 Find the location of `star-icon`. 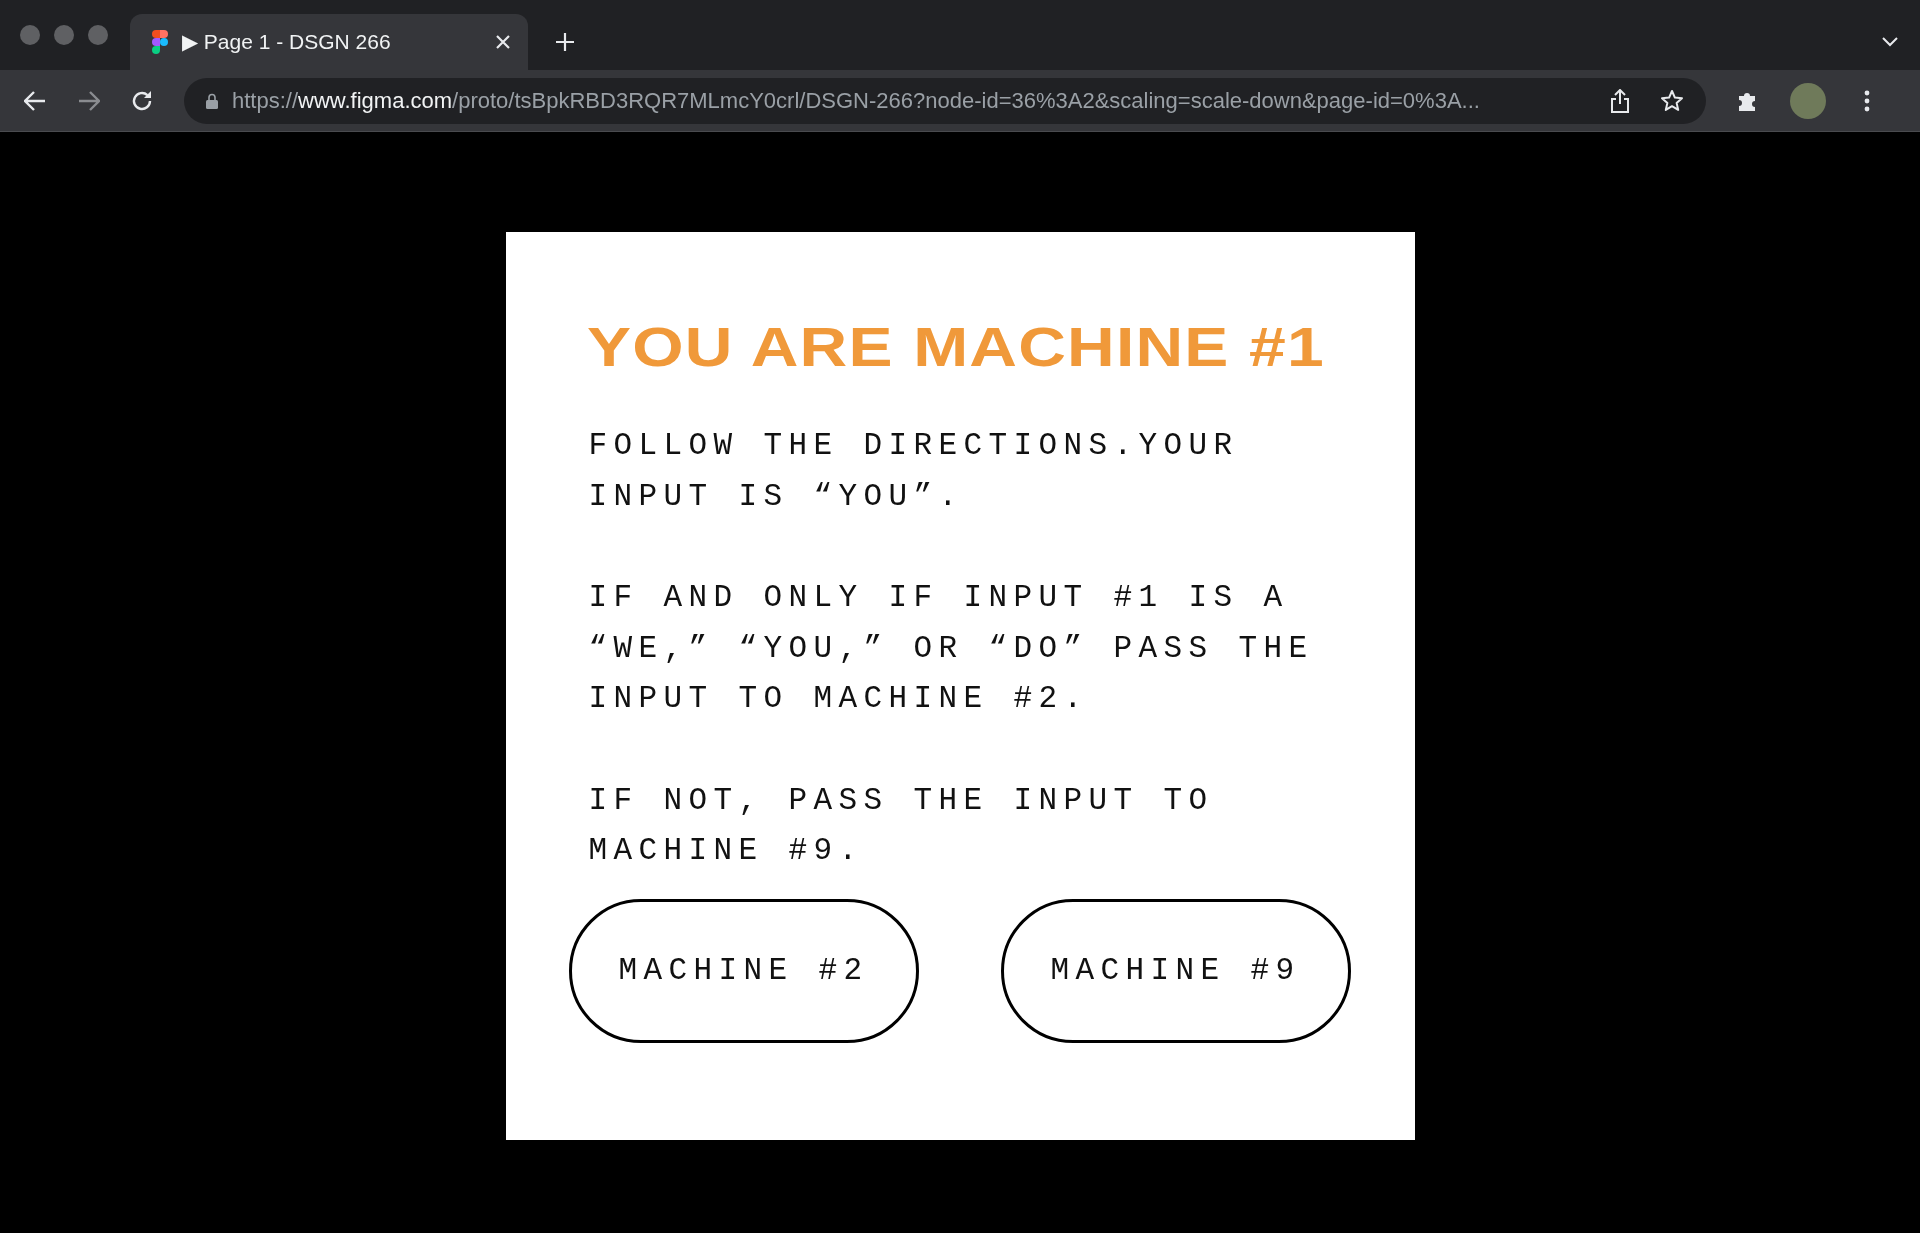

star-icon is located at coordinates (1672, 100).